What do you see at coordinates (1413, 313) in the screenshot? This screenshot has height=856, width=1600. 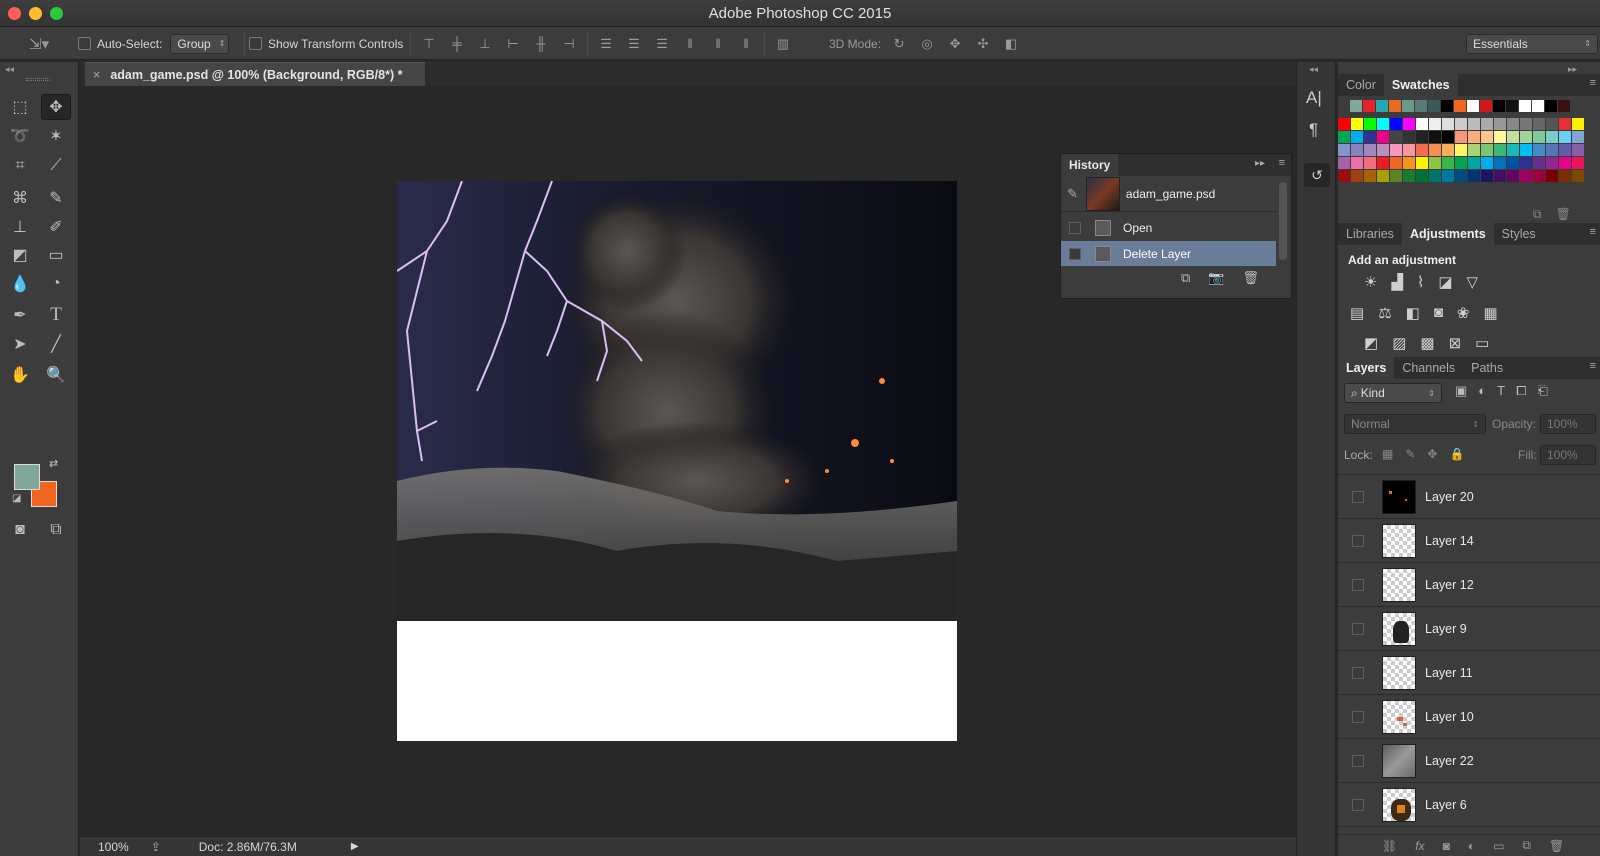 I see `color-balance-icon: ◧` at bounding box center [1413, 313].